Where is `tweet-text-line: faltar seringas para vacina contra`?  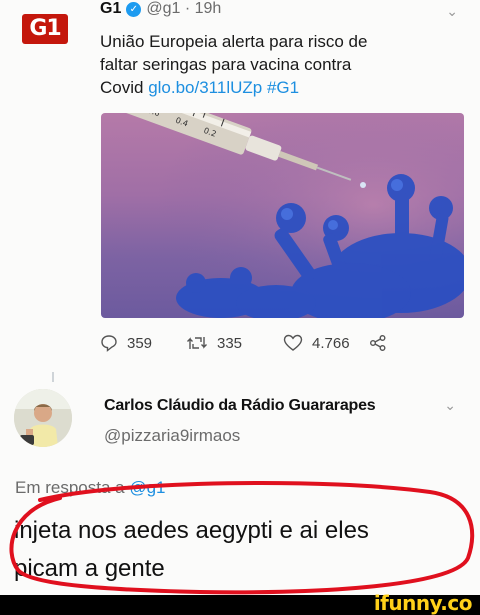 tweet-text-line: faltar seringas para vacina contra is located at coordinates (226, 64).